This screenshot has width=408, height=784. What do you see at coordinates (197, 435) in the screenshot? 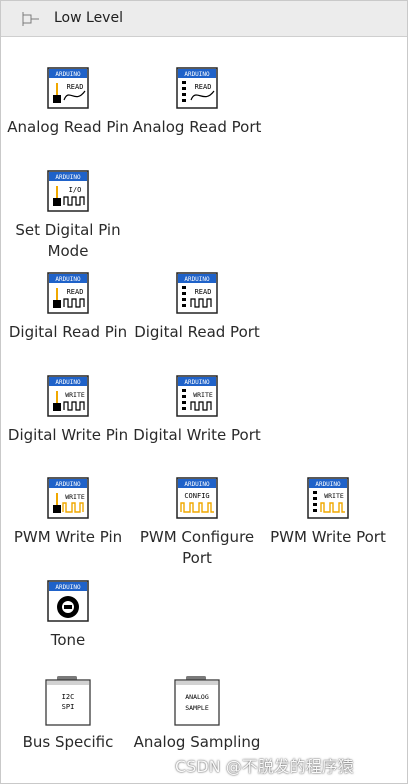
I see `item-label: Digital Write Port` at bounding box center [197, 435].